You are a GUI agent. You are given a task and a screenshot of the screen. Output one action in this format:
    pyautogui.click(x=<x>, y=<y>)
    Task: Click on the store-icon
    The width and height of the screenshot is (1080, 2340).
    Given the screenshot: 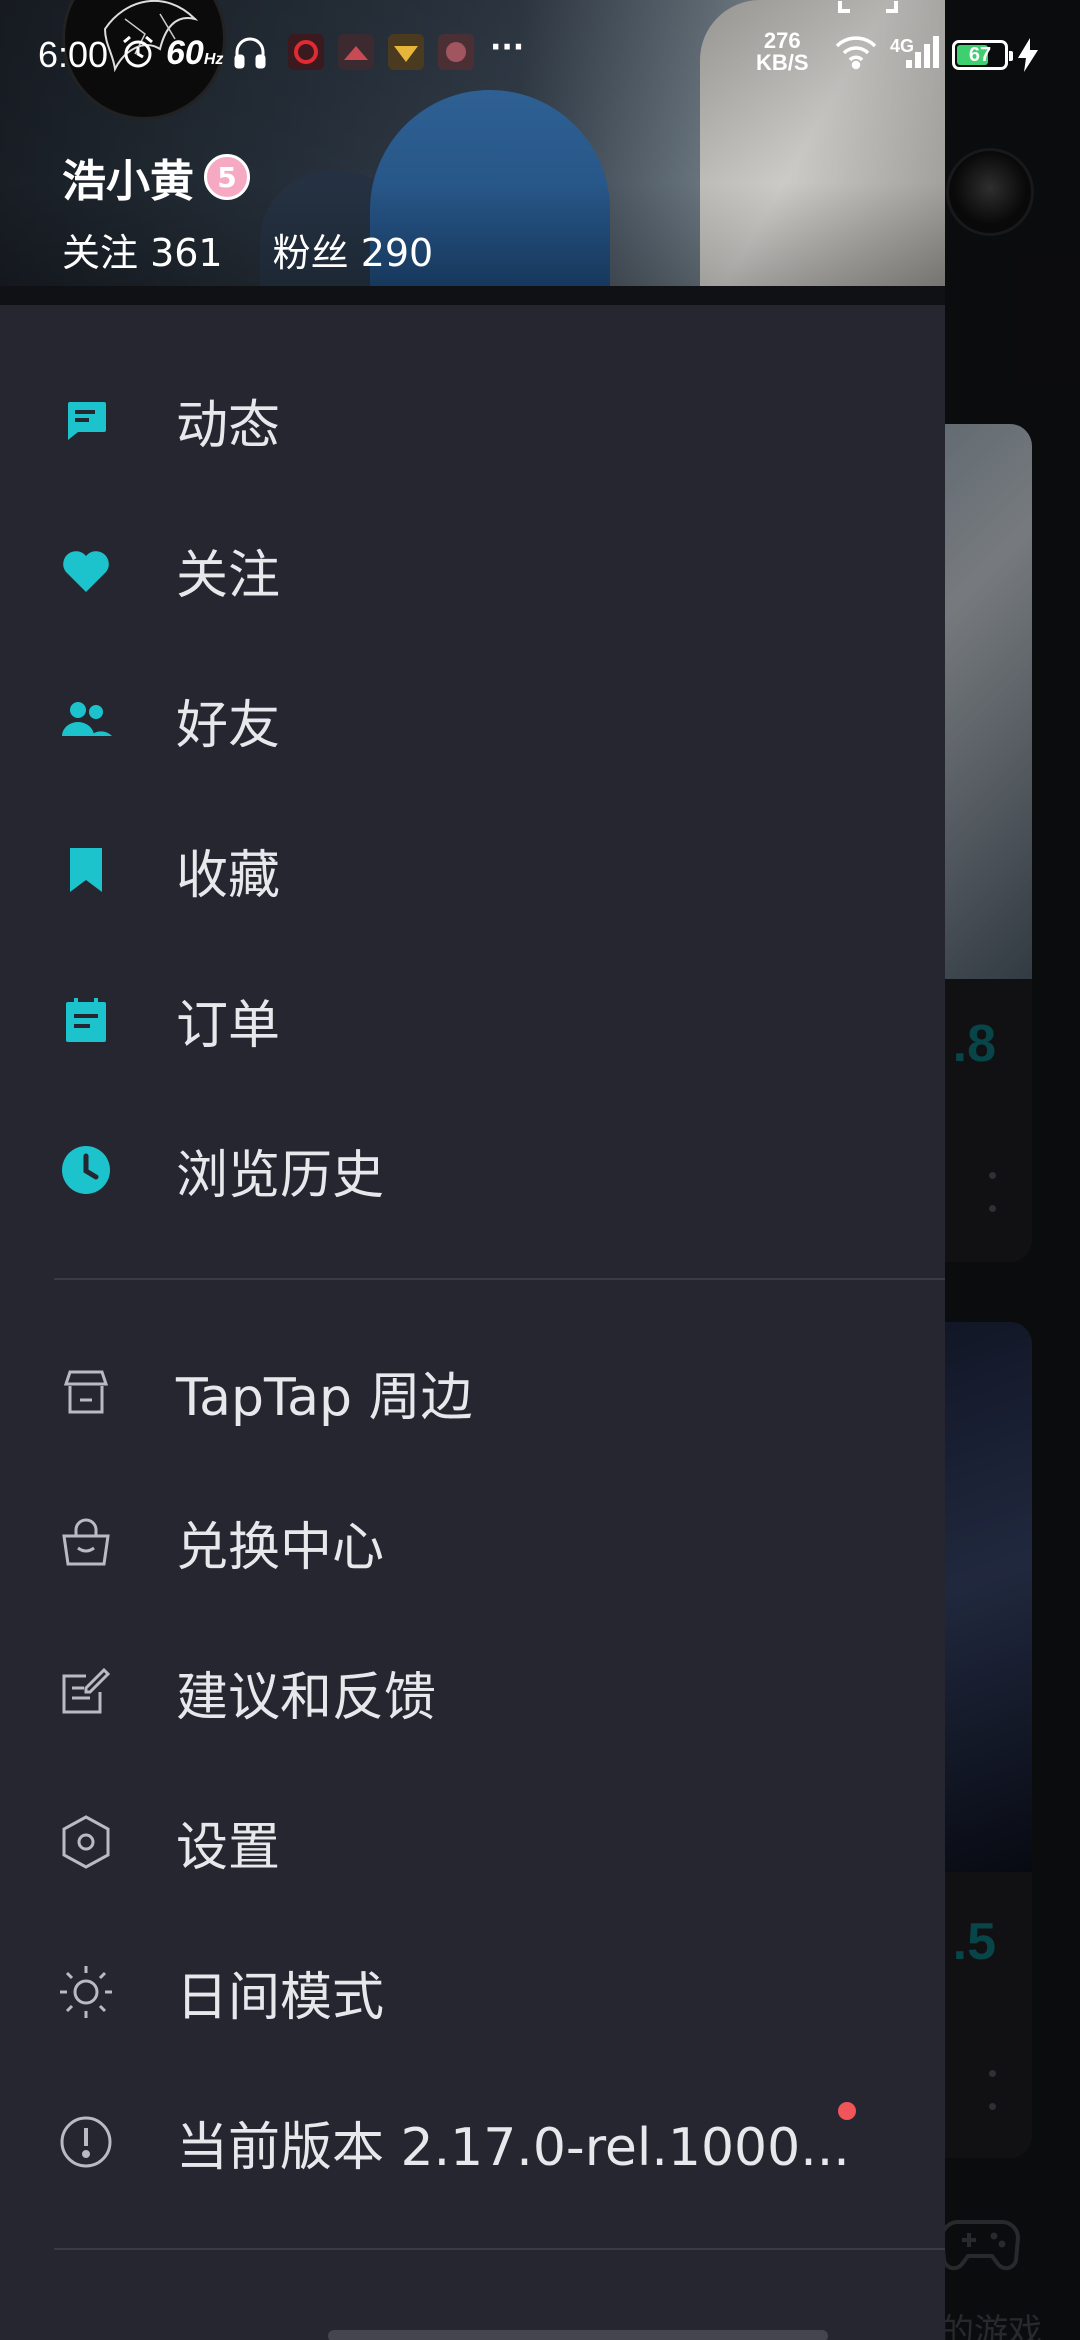 What is the action you would take?
    pyautogui.click(x=86, y=1392)
    